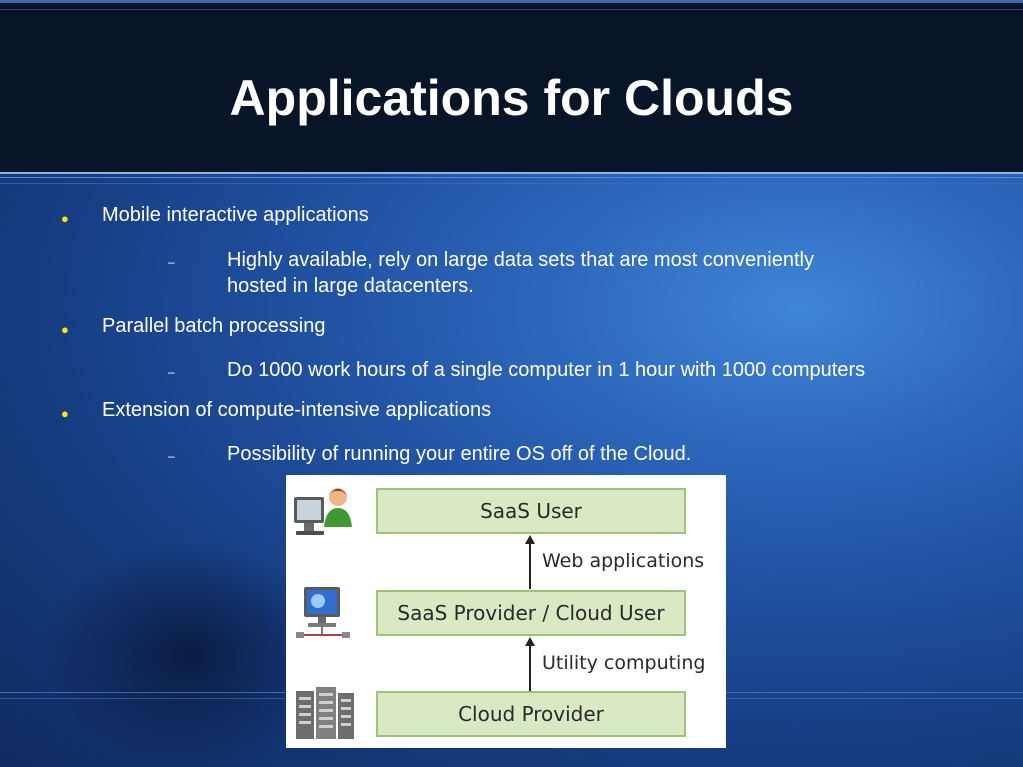  What do you see at coordinates (325, 713) in the screenshot?
I see `server-rack-icon` at bounding box center [325, 713].